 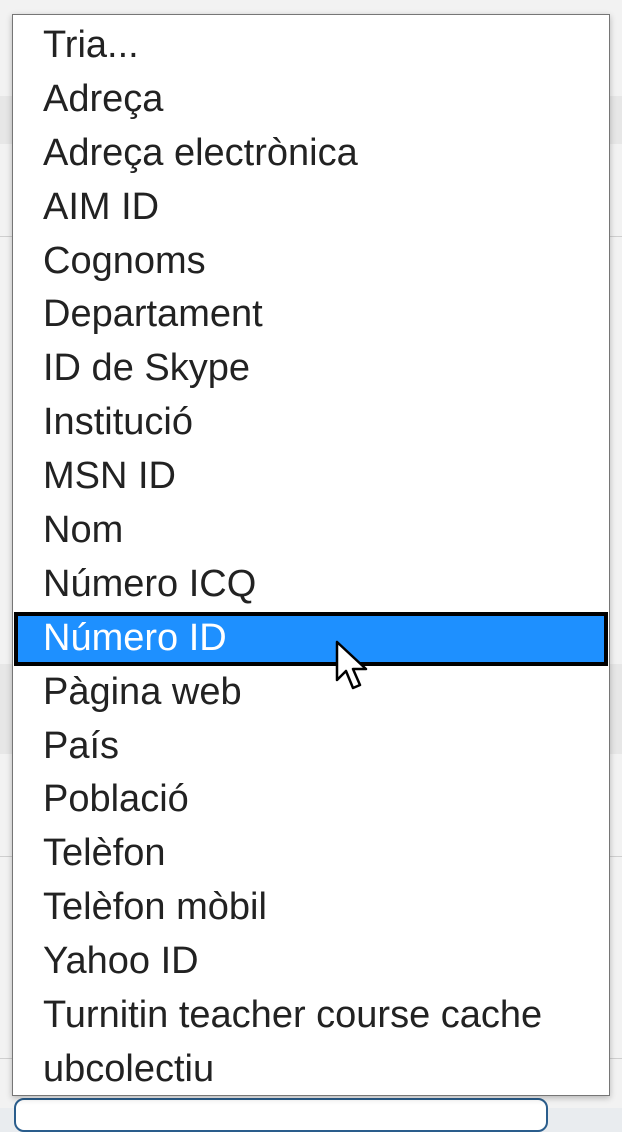 I want to click on option-departament: Departament, so click(x=311, y=315).